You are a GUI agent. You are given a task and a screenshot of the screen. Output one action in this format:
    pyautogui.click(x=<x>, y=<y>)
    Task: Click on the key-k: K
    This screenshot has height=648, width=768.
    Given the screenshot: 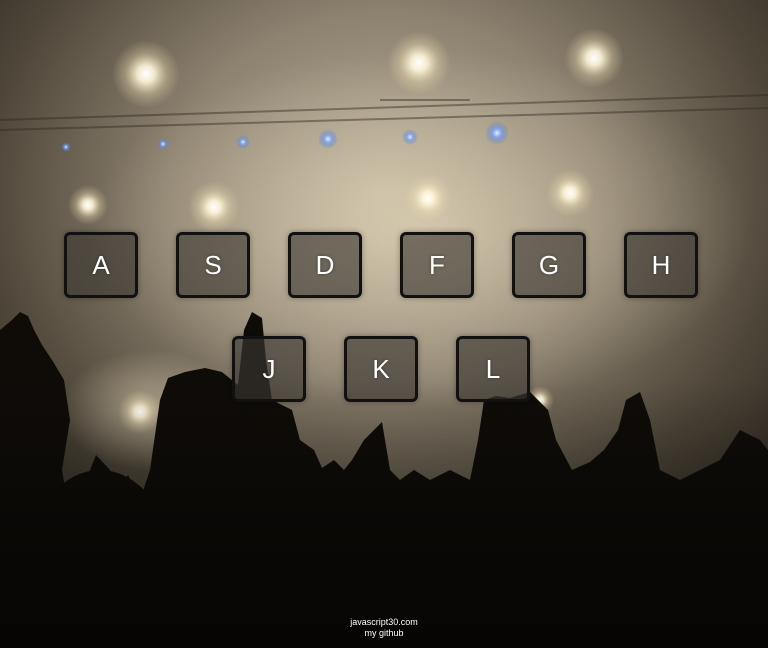 What is the action you would take?
    pyautogui.click(x=381, y=369)
    